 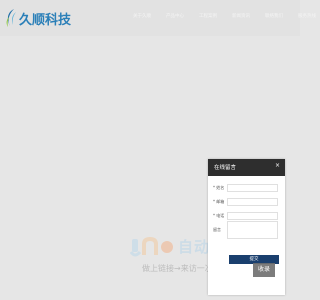 What do you see at coordinates (274, 16) in the screenshot?
I see `nav-item-contact: 联络我们` at bounding box center [274, 16].